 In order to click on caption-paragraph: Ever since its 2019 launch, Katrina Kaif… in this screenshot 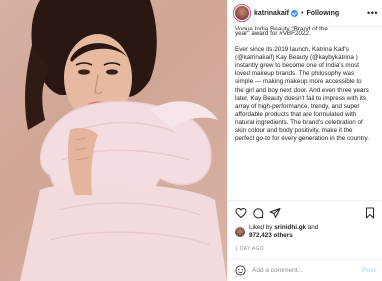, I will do `click(302, 94)`.